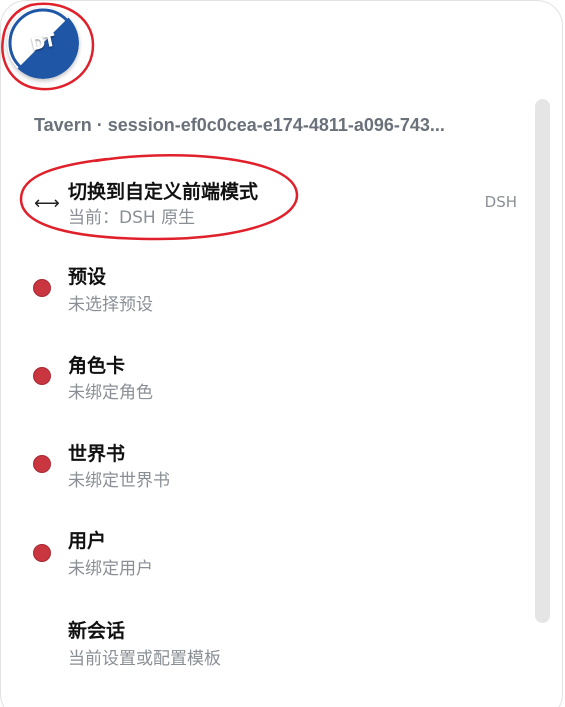 Image resolution: width=565 pixels, height=707 pixels. What do you see at coordinates (500, 202) in the screenshot?
I see `mode-badge: DSH` at bounding box center [500, 202].